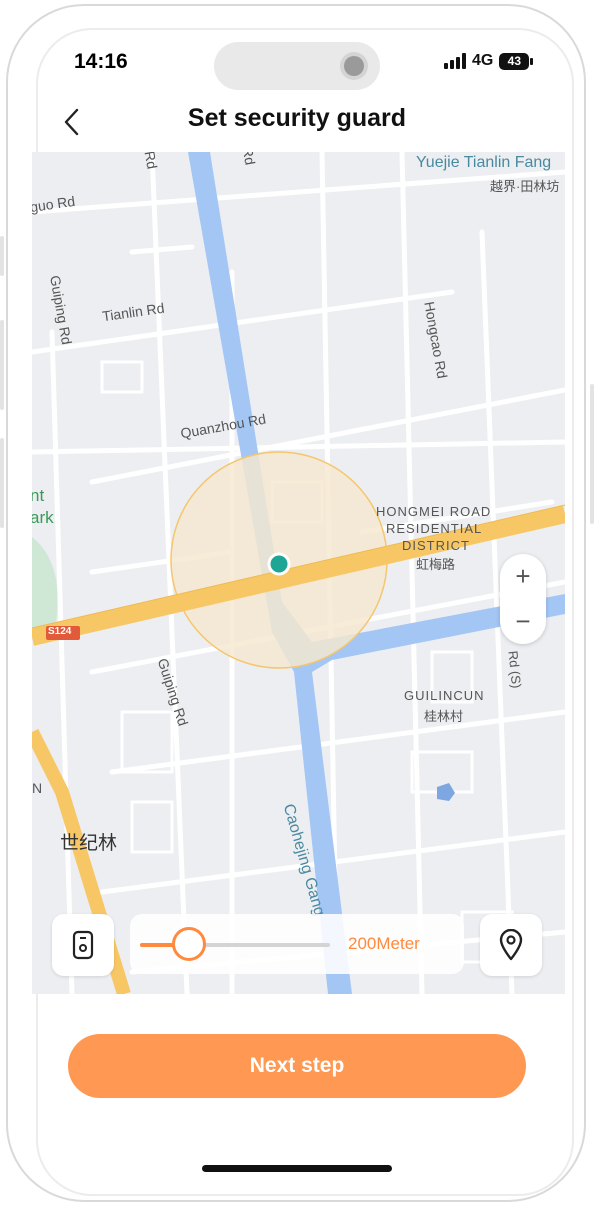  I want to click on map-label: 虹梅路, so click(436, 564).